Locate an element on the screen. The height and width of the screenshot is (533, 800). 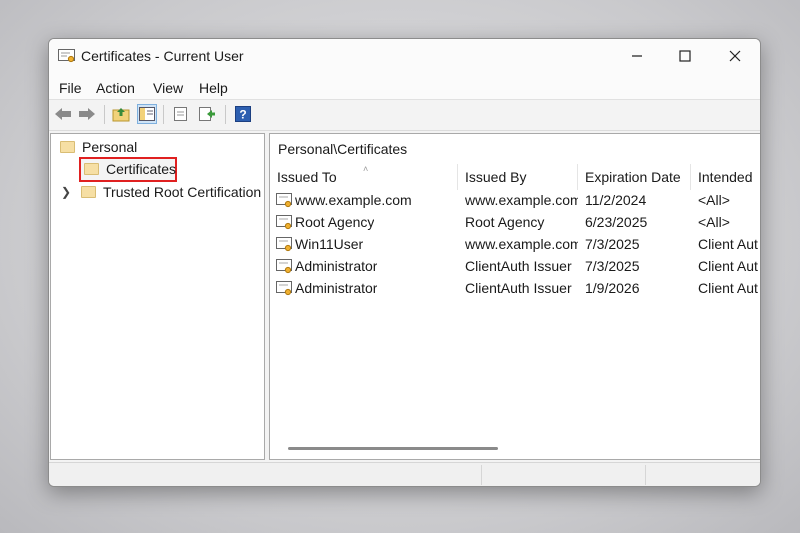
tree-item-trusted-root: ❯ Trusted Root Certification is located at coordinates (161, 192).